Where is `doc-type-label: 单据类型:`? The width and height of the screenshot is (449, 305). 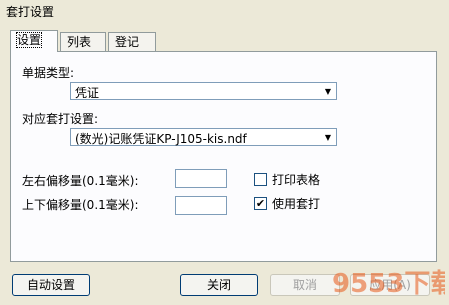 doc-type-label: 单据类型: is located at coordinates (48, 73).